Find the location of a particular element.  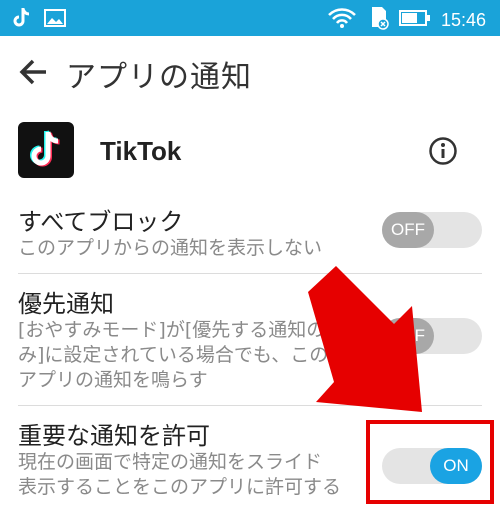

status-bar: 15:46 is located at coordinates (250, 18).